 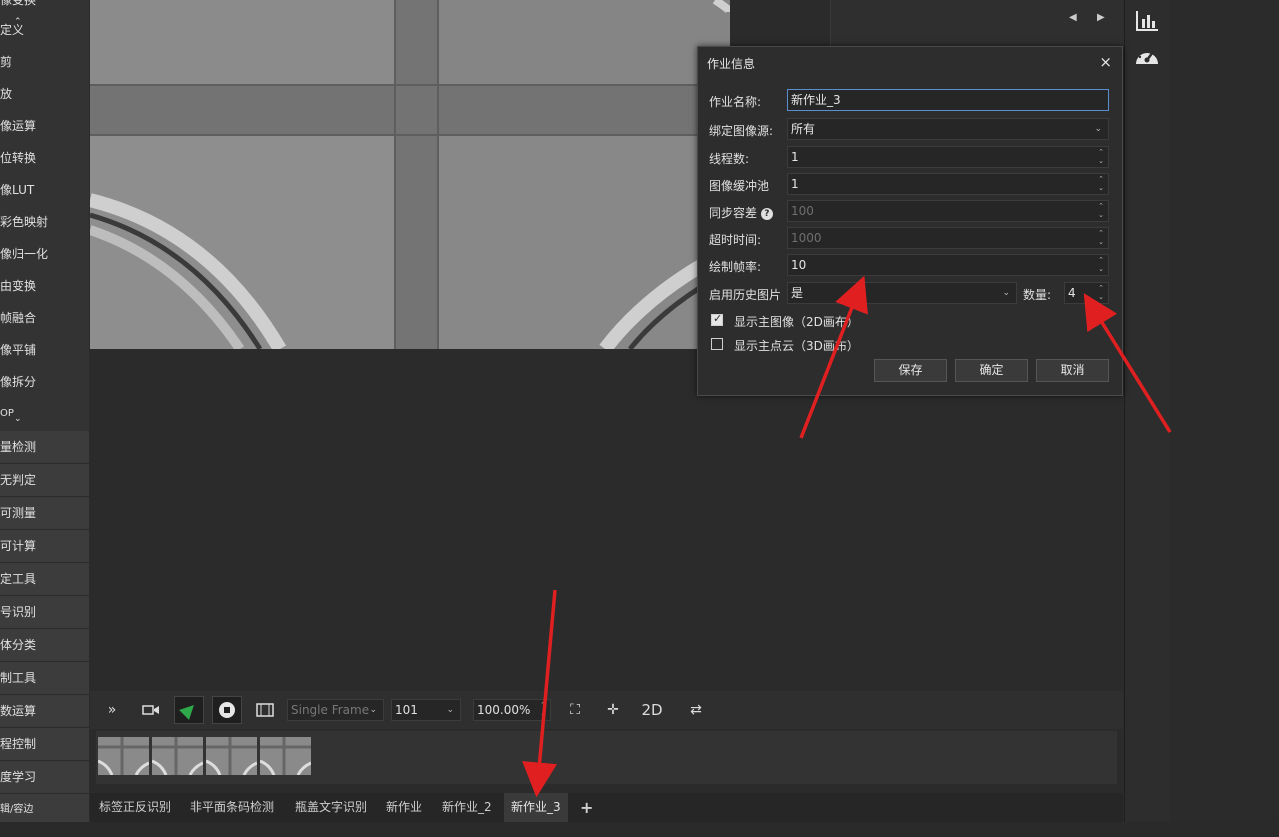 I want to click on sync-tolerance-label: 同步容差 ?, so click(x=741, y=212).